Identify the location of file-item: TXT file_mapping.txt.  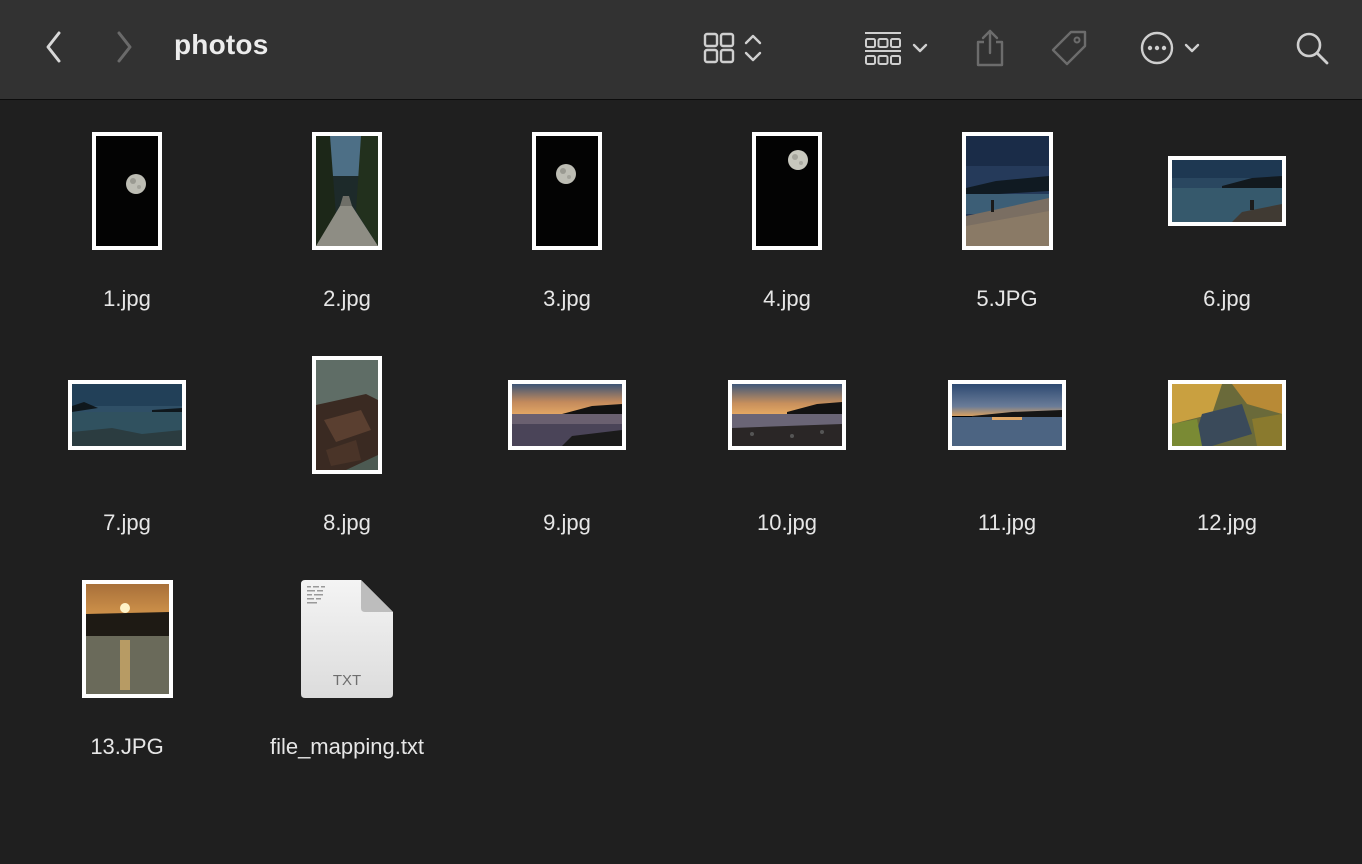
(347, 664).